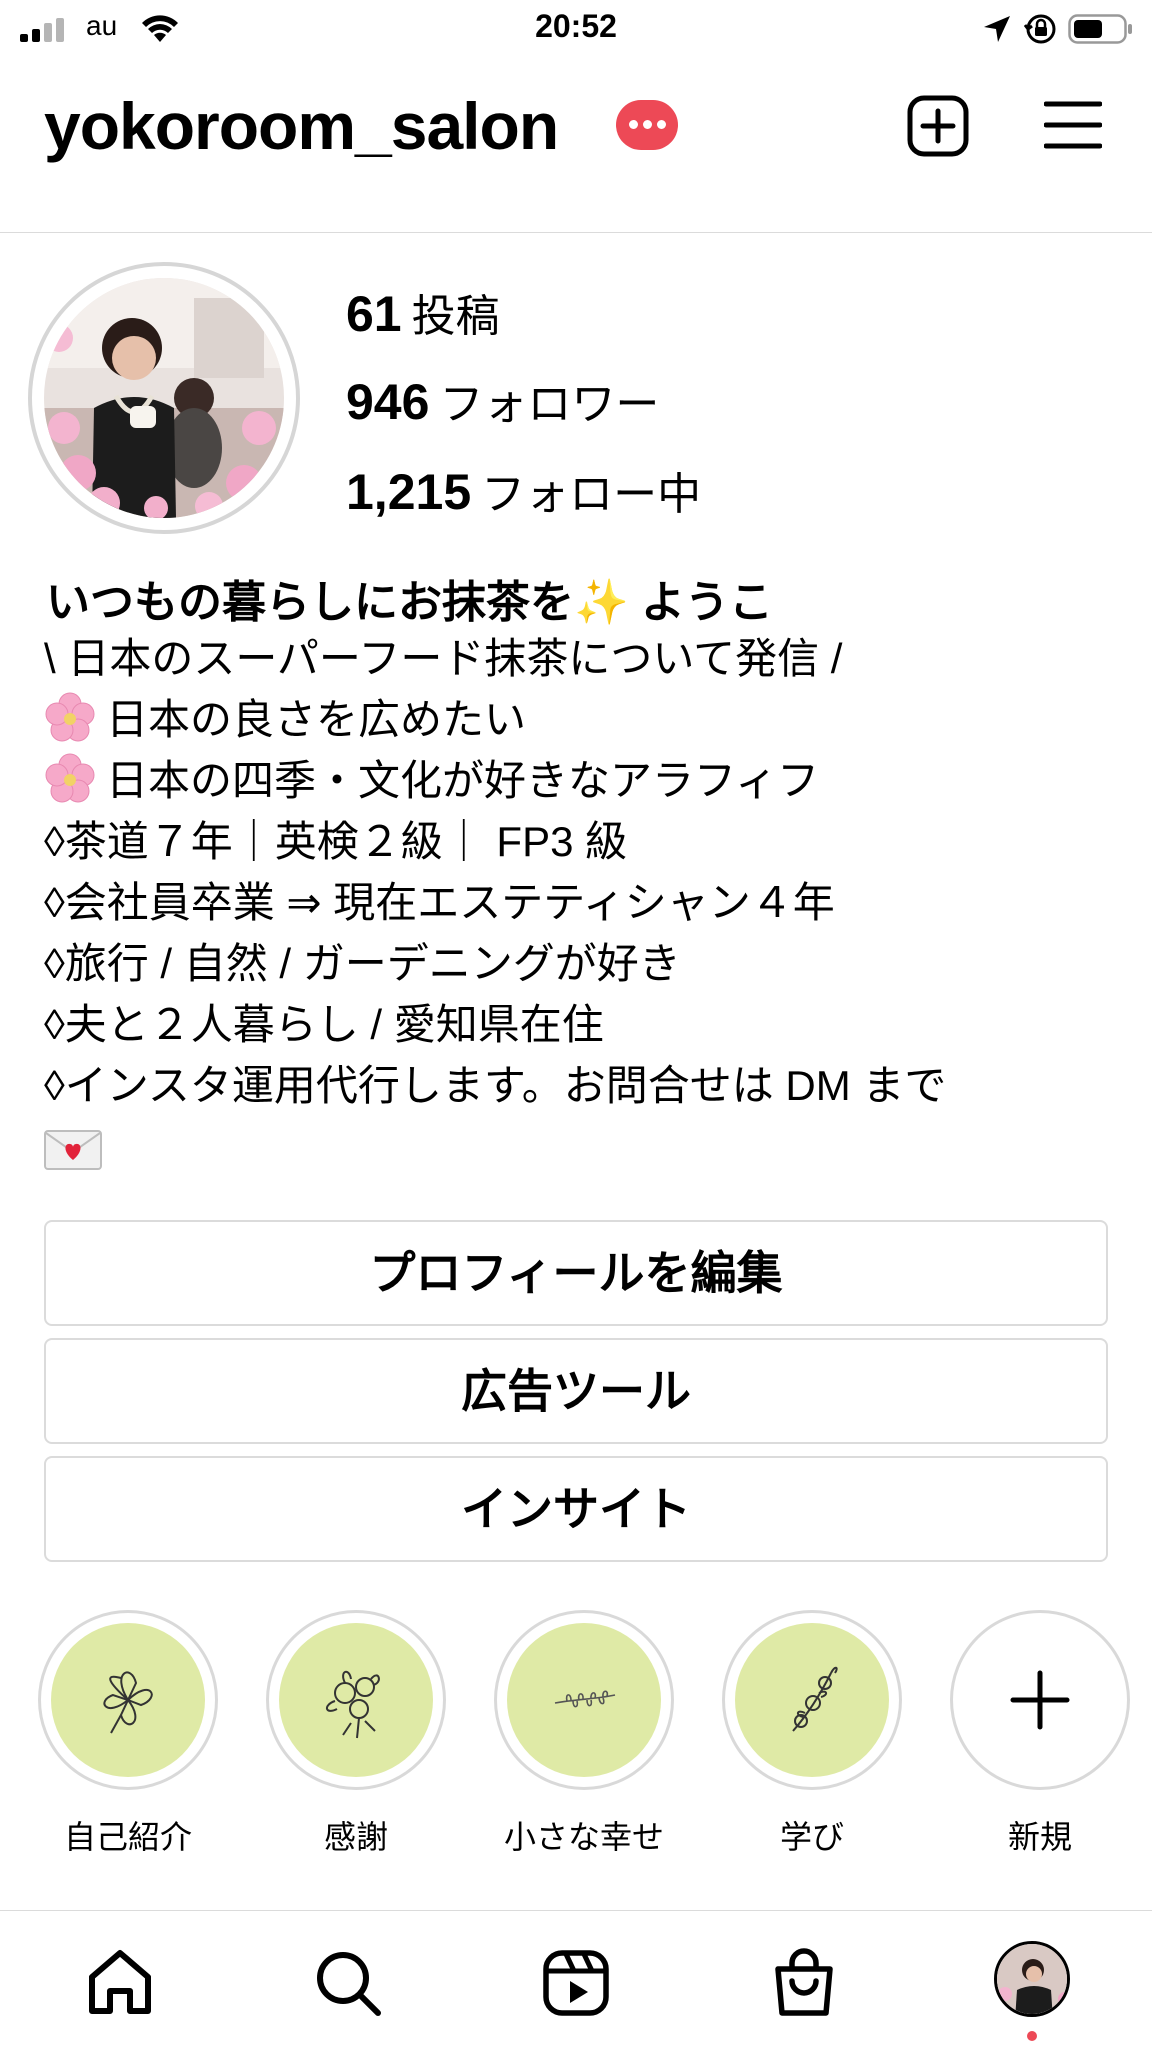 Image resolution: width=1152 pixels, height=2048 pixels. What do you see at coordinates (388, 402) in the screenshot?
I see `followers-count: 946` at bounding box center [388, 402].